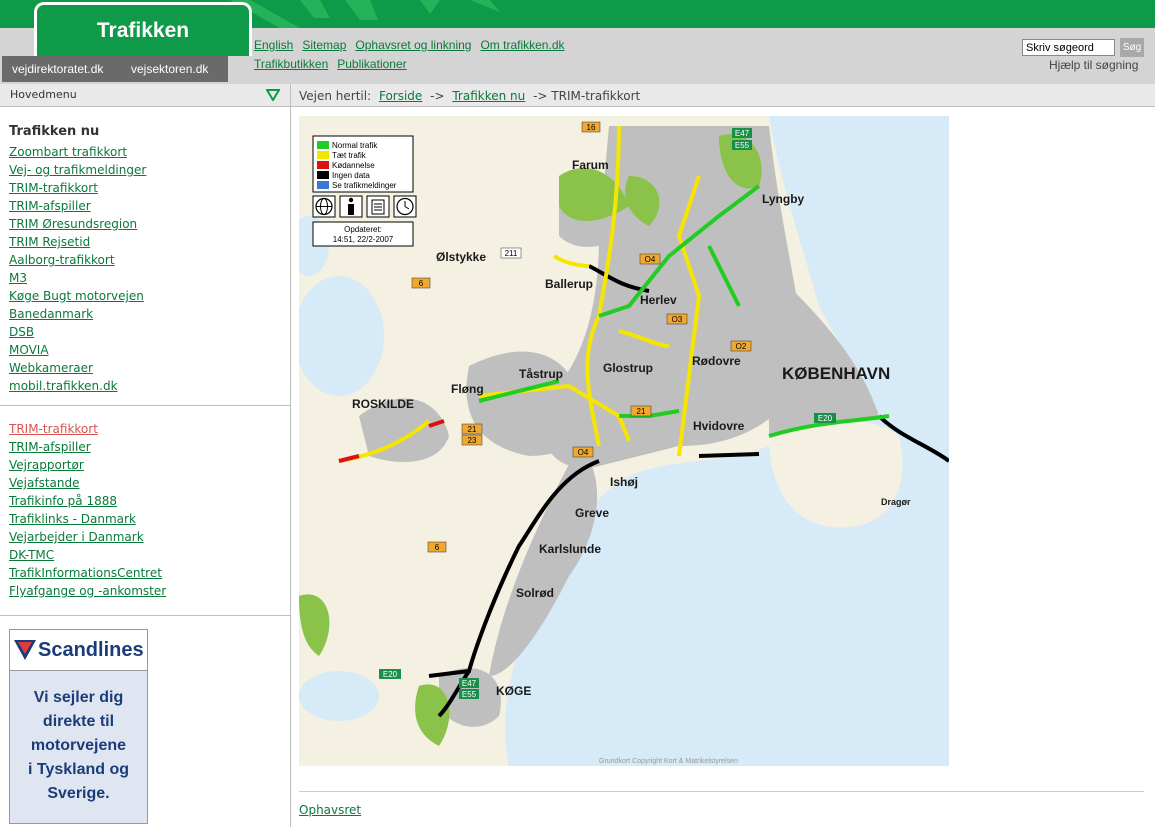  What do you see at coordinates (145, 260) in the screenshot?
I see `nav-item: Aalborg-trafikkort` at bounding box center [145, 260].